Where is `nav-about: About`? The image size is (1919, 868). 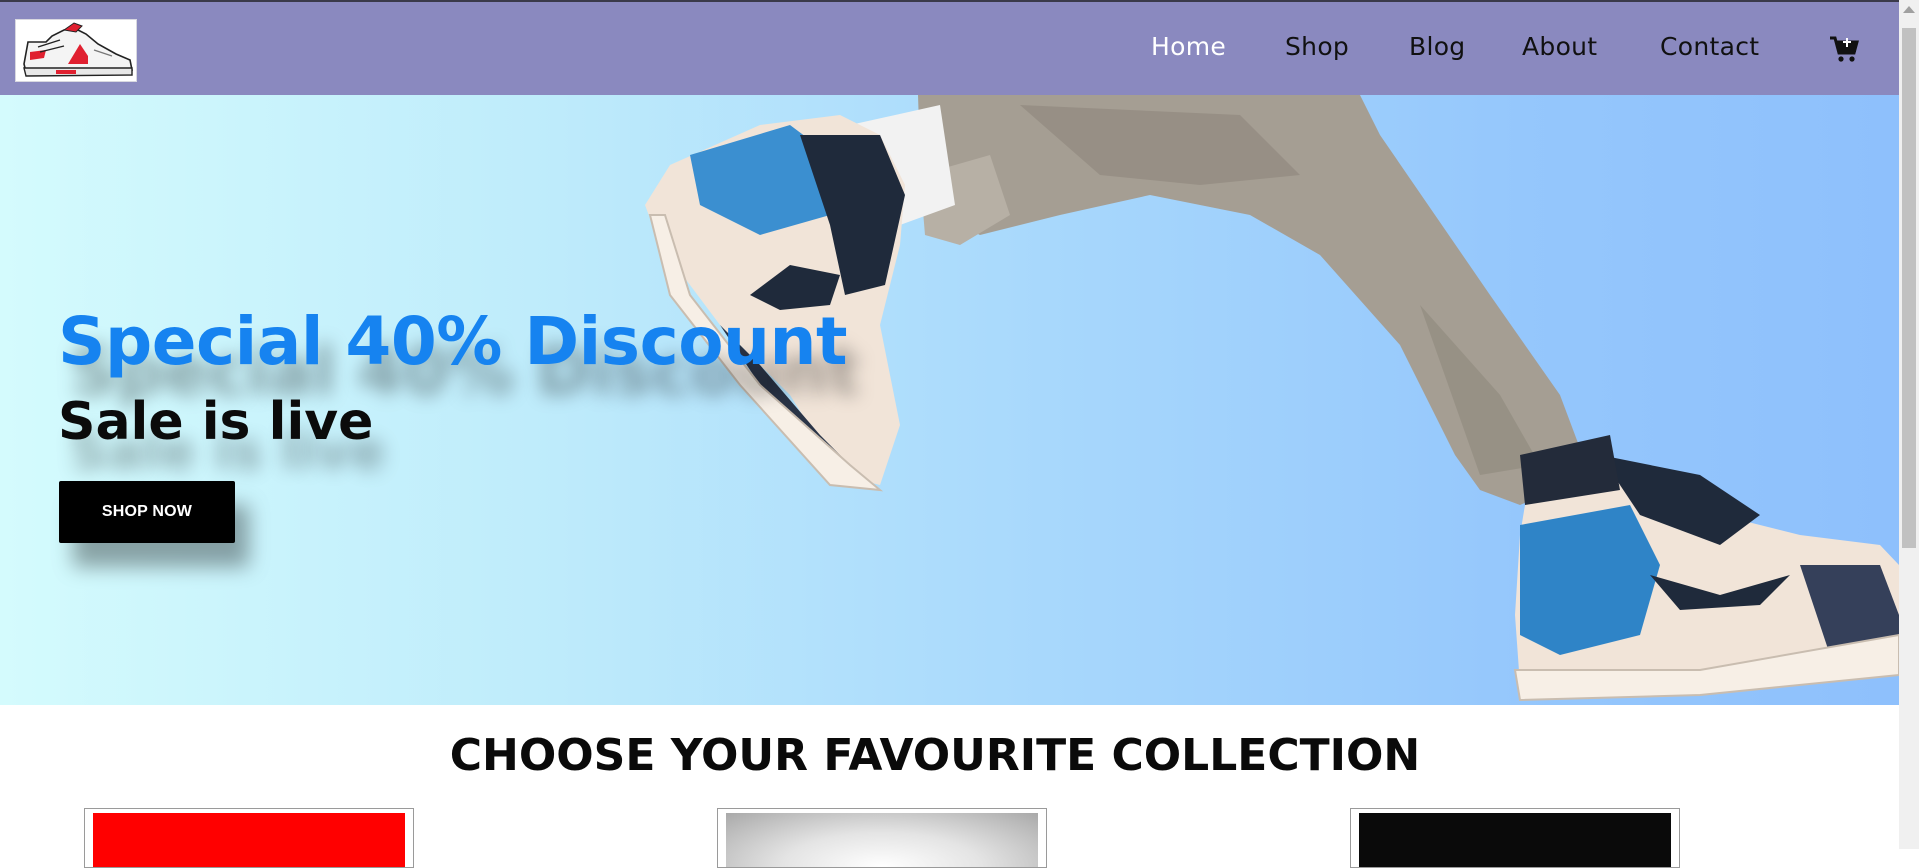
nav-about: About is located at coordinates (1559, 46).